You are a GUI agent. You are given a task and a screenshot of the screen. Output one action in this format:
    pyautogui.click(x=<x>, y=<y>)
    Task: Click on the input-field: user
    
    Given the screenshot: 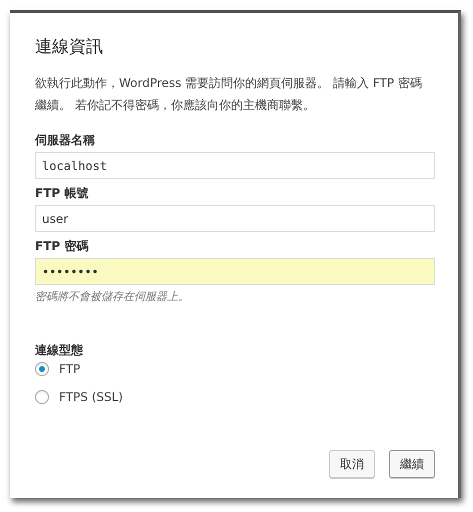 What is the action you would take?
    pyautogui.click(x=235, y=218)
    